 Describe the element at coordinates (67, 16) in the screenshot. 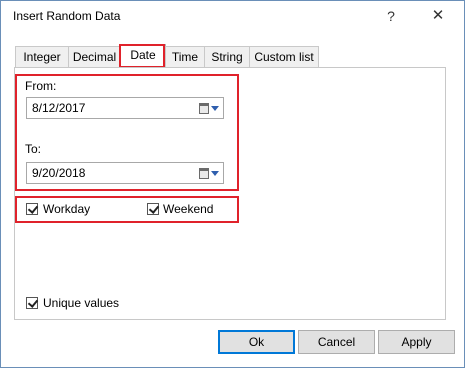

I see `dialog-title: Insert Random Data` at that location.